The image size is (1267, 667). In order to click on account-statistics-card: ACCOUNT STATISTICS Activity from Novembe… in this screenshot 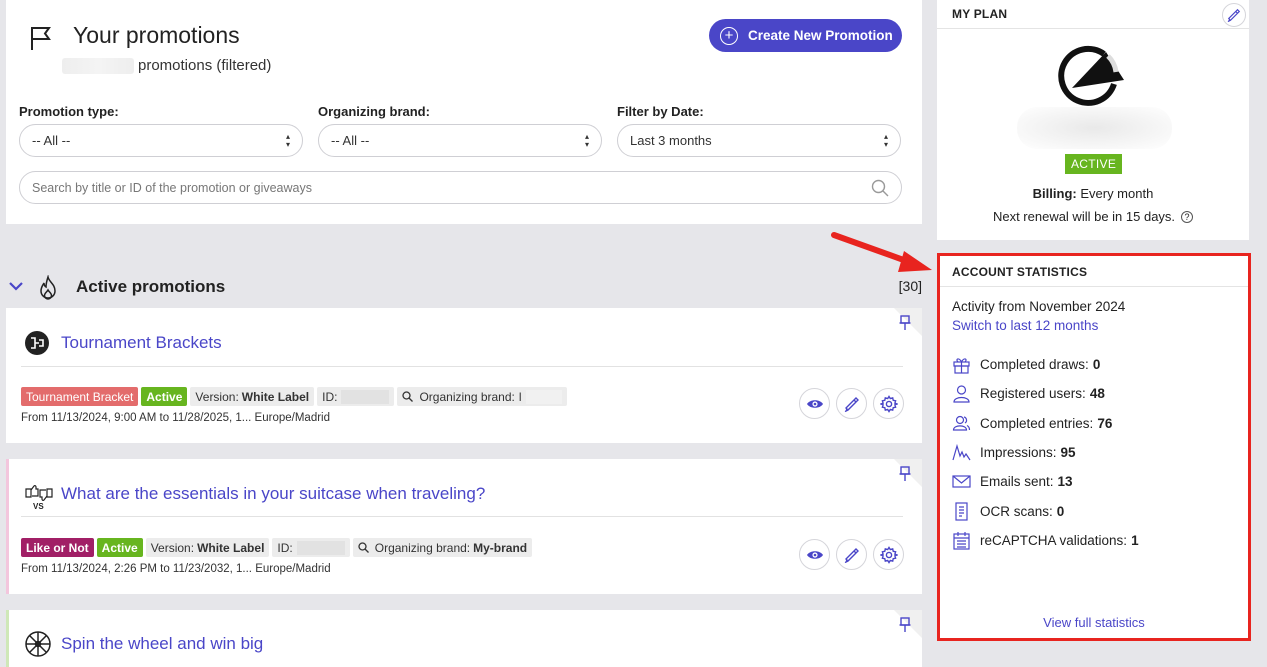, I will do `click(1094, 447)`.